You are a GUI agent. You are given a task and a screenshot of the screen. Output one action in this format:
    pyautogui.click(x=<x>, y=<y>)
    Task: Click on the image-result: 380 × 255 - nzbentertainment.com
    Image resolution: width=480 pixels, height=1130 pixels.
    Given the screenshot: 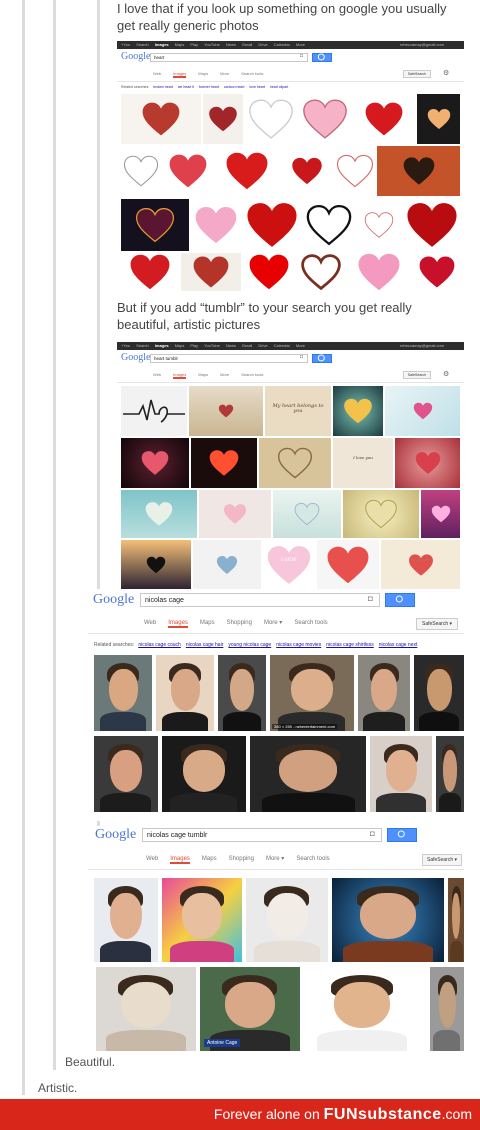 What is the action you would take?
    pyautogui.click(x=312, y=693)
    